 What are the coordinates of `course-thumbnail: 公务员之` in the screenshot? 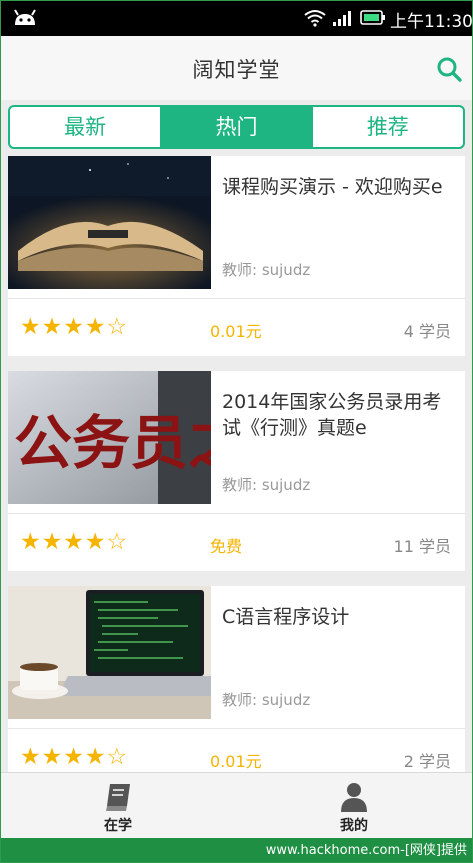 It's located at (109, 437).